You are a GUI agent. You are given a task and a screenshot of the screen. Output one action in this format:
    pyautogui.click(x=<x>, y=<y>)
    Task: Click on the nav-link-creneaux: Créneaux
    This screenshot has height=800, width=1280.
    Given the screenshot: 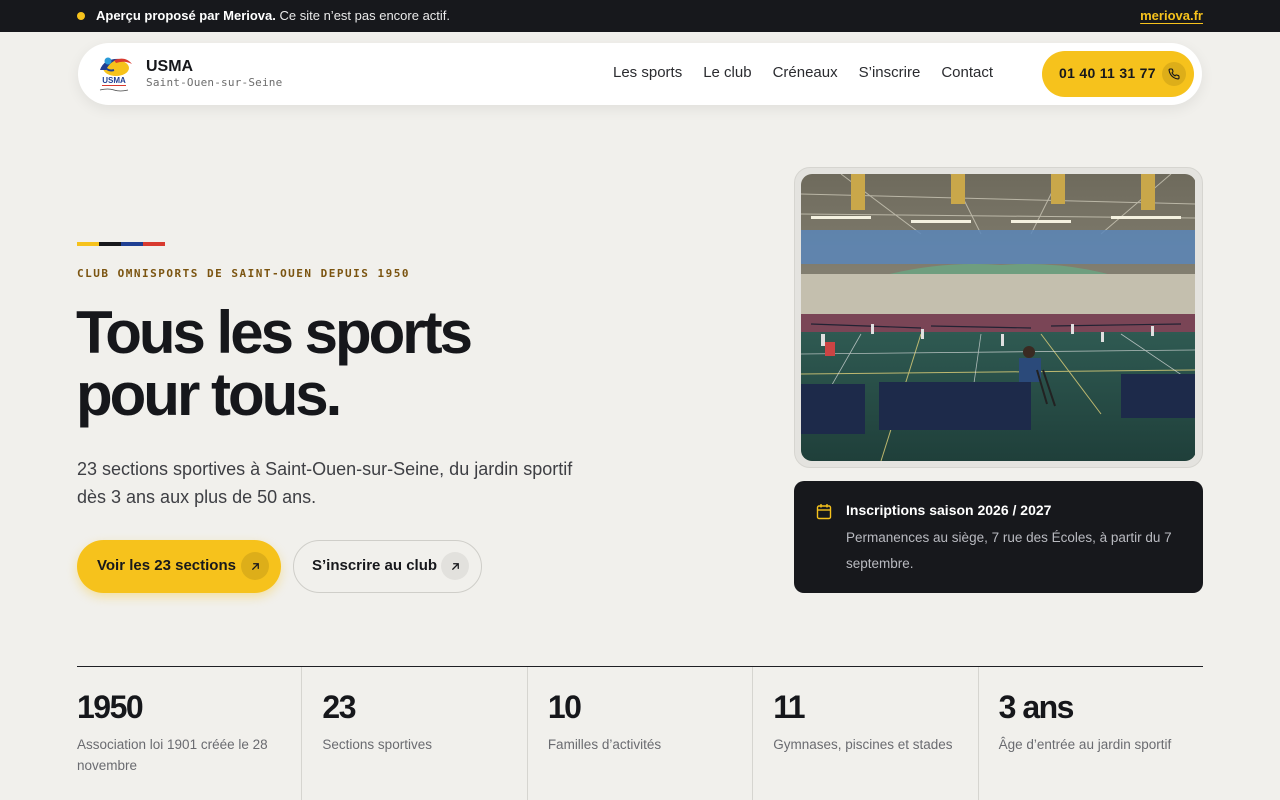 What is the action you would take?
    pyautogui.click(x=805, y=72)
    